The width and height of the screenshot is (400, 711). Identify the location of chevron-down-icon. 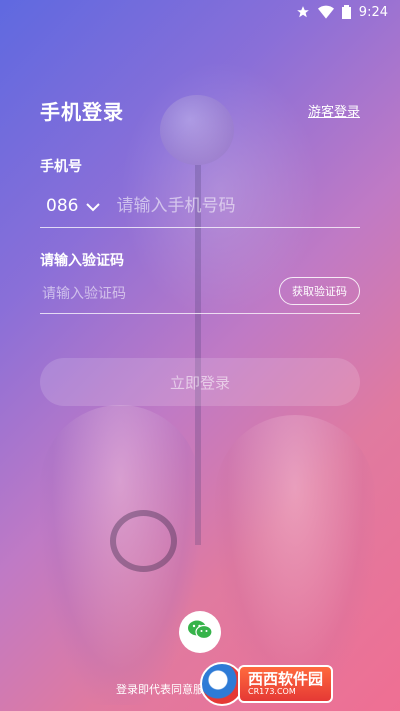
(93, 206).